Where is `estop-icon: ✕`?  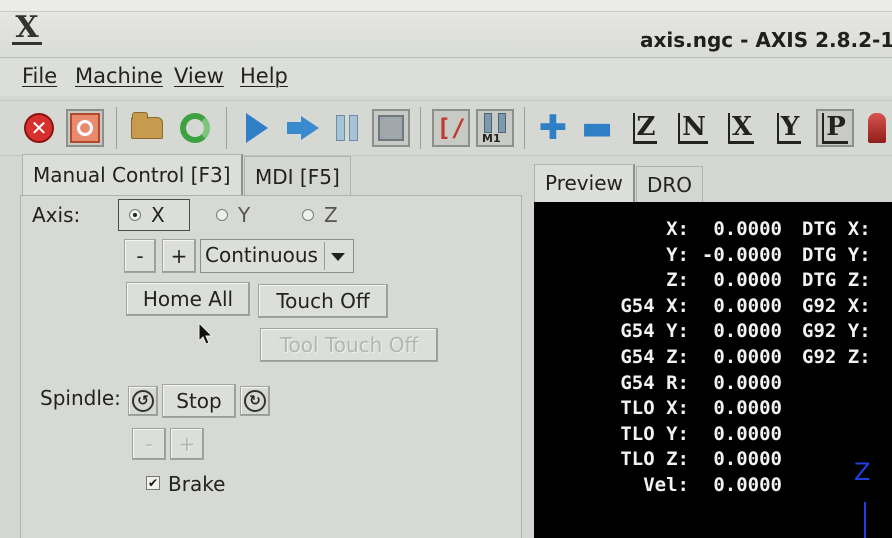
estop-icon: ✕ is located at coordinates (39, 128).